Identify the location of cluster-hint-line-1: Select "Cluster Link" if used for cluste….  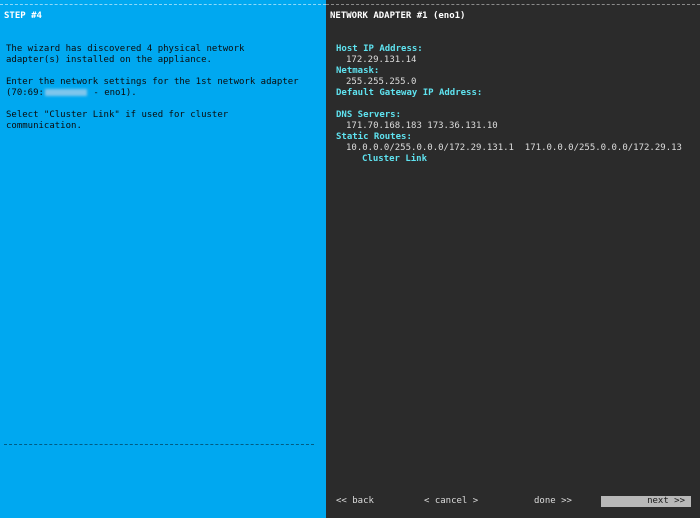
(117, 115).